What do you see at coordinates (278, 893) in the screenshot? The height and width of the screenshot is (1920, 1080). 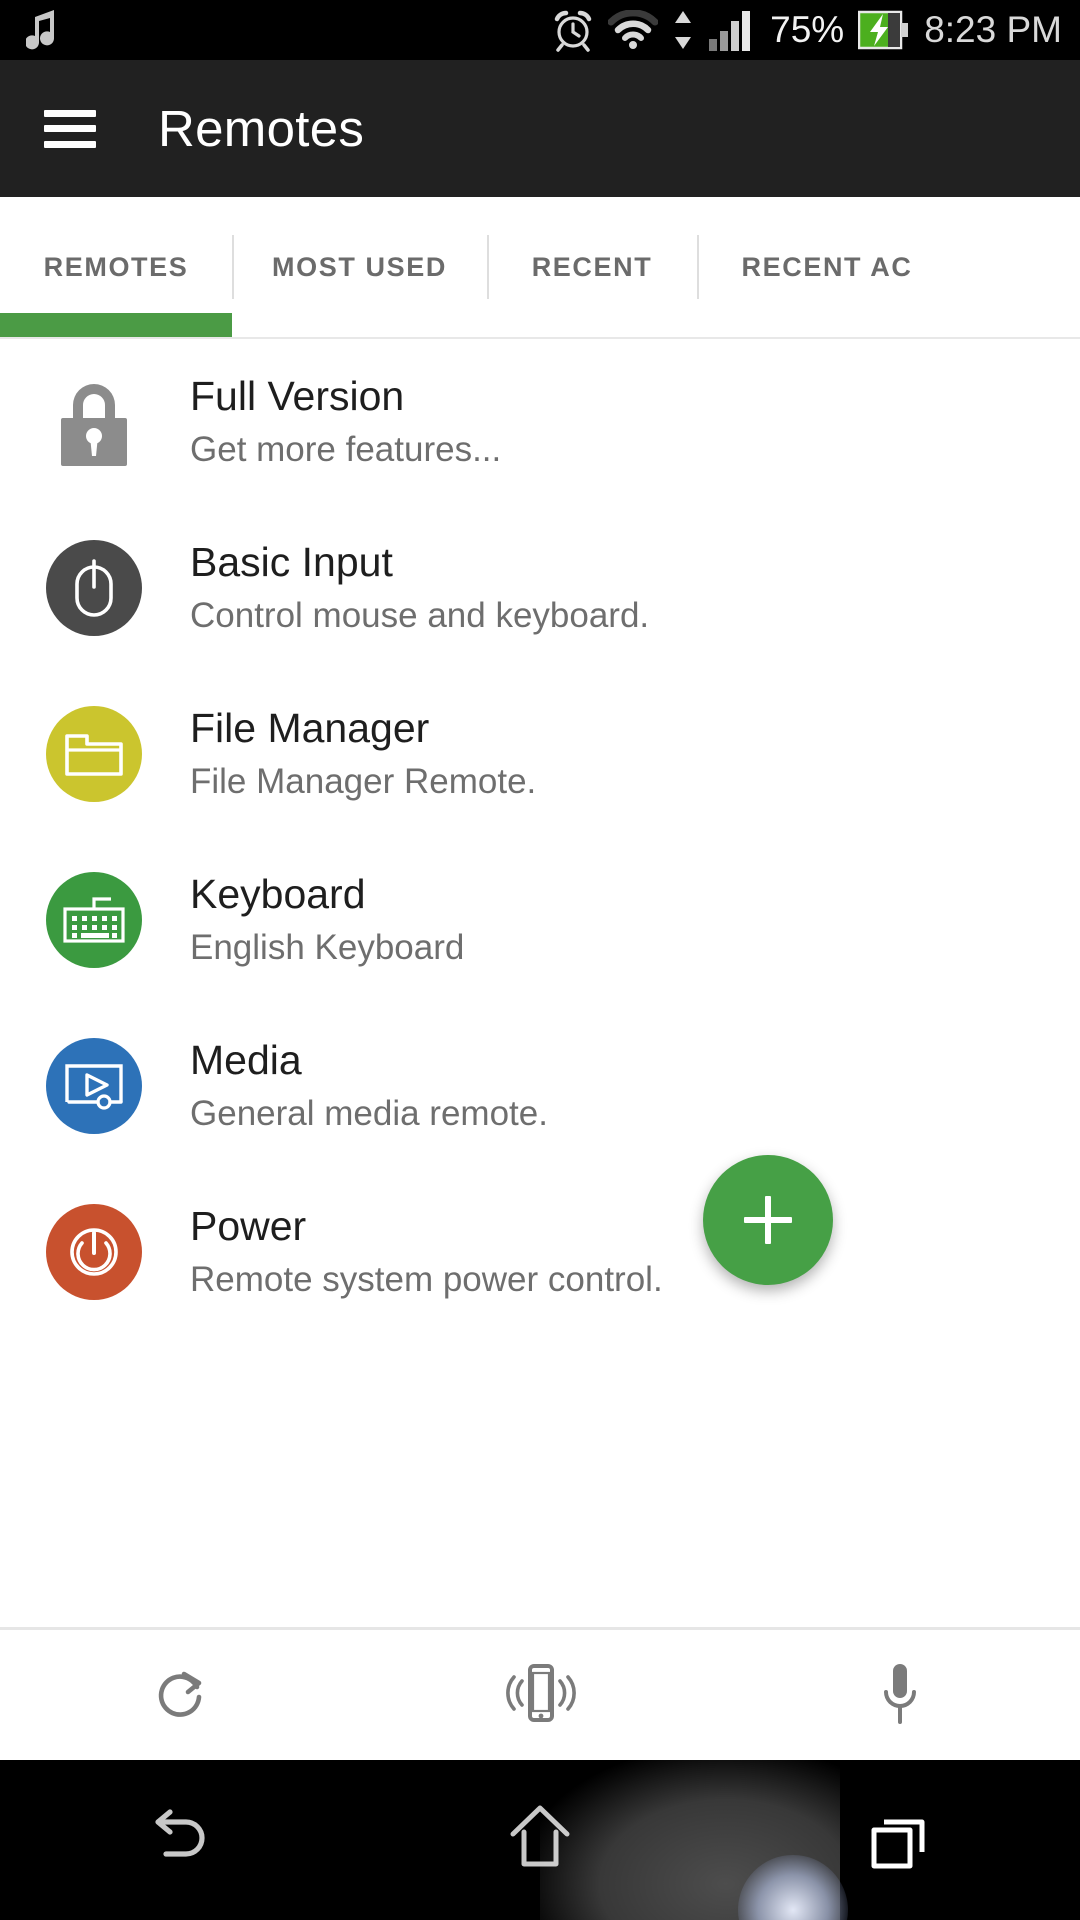 I see `list-item-title: Keyboard` at bounding box center [278, 893].